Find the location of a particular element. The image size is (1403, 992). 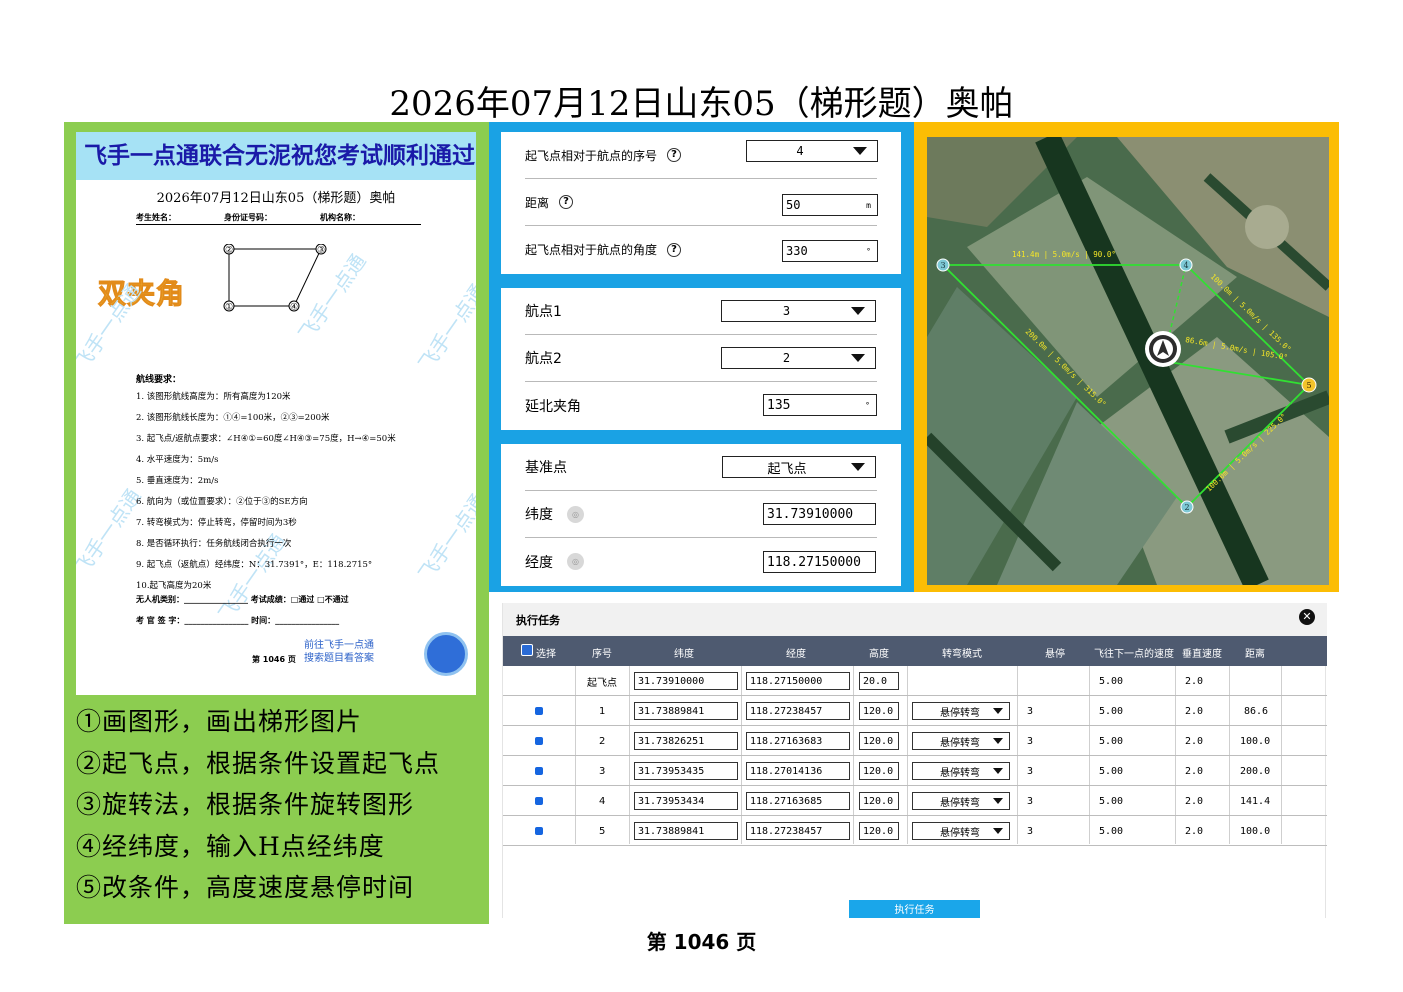

seq-row: 起飞点相对于航点的序号 ? 4 is located at coordinates (701, 155).